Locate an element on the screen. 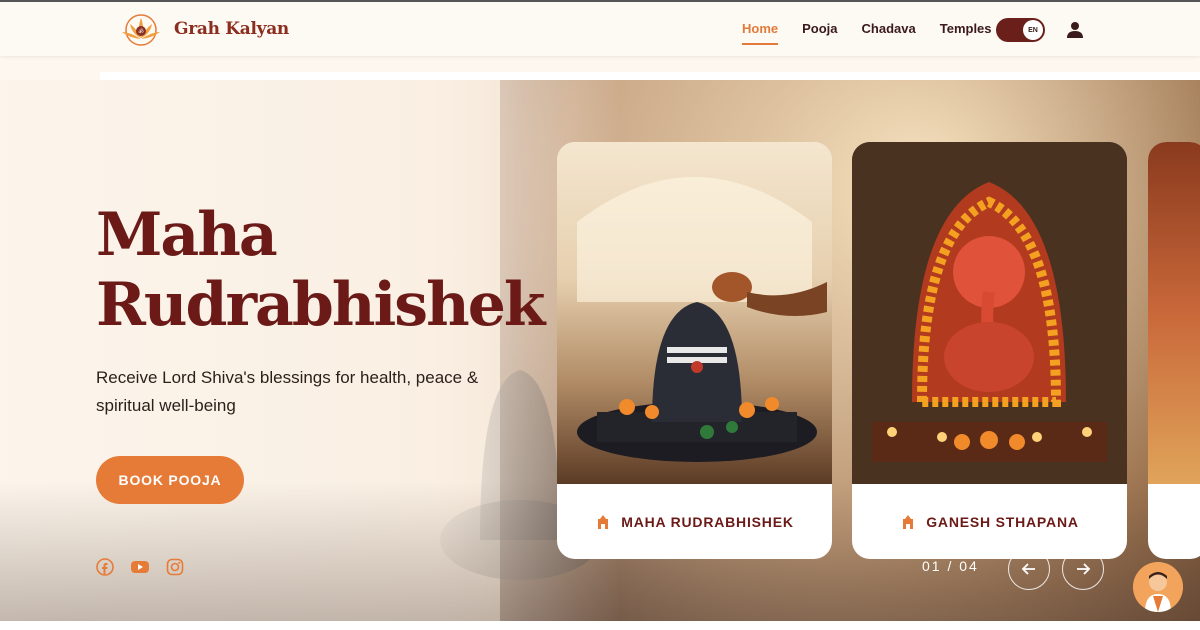 The image size is (1200, 630). card-image-ganesh is located at coordinates (989, 313).